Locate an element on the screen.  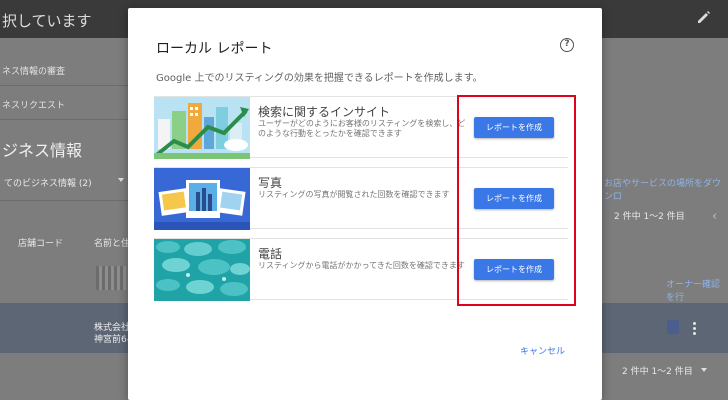
card-description: リスティングの写真が閲覧された回数を確認できます is located at coordinates (354, 194).